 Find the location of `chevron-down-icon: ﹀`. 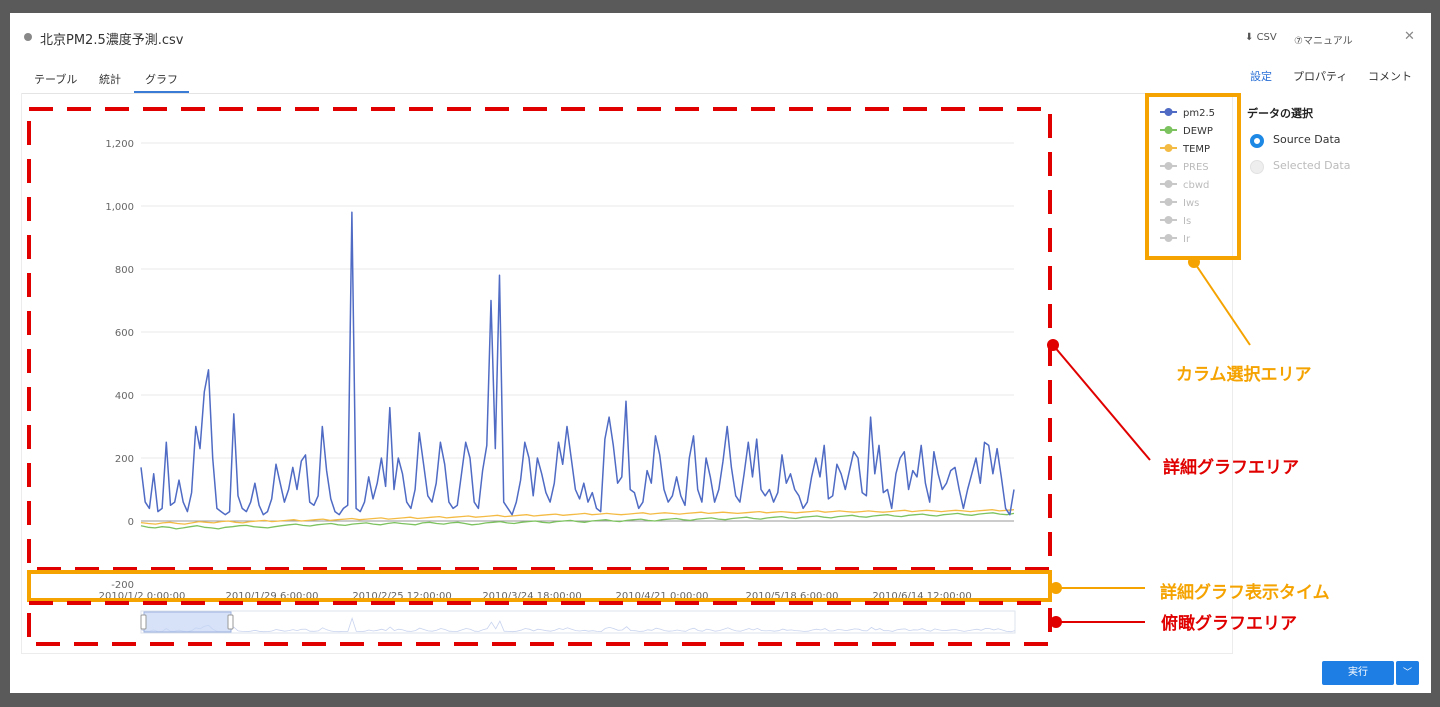

chevron-down-icon: ﹀ is located at coordinates (1407, 673).